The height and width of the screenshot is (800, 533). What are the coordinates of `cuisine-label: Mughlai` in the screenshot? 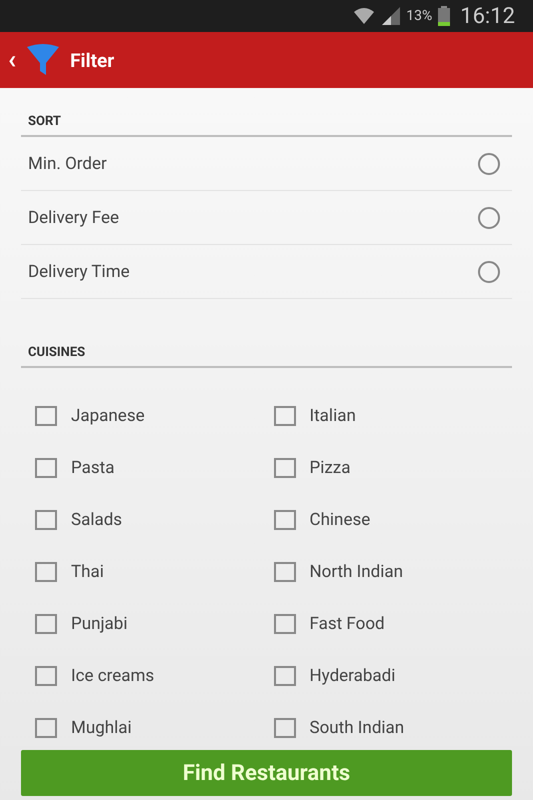 It's located at (101, 728).